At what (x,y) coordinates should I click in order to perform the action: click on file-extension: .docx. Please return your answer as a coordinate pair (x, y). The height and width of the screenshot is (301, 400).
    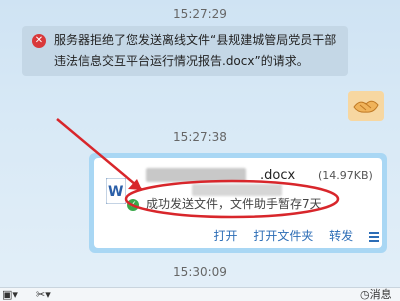
    Looking at the image, I should click on (278, 175).